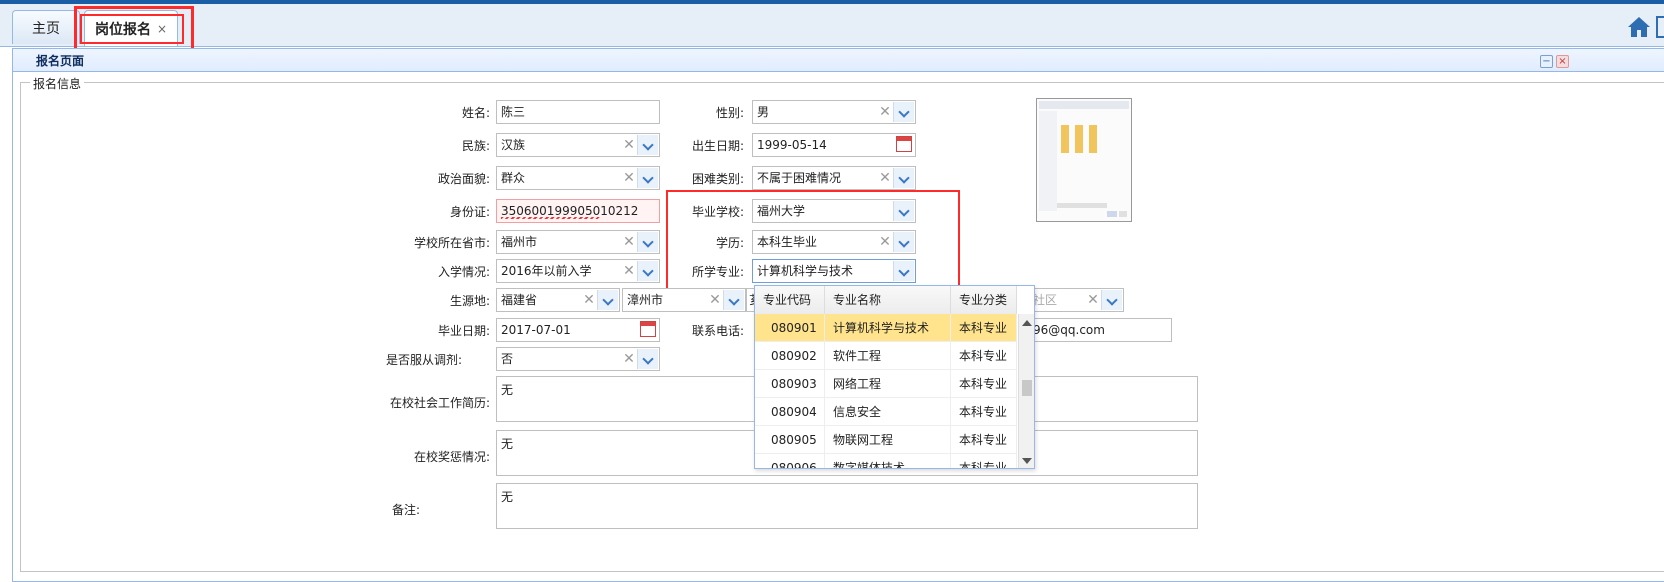  What do you see at coordinates (684, 300) in the screenshot?
I see `origin-city-select: 漳州市 ✕` at bounding box center [684, 300].